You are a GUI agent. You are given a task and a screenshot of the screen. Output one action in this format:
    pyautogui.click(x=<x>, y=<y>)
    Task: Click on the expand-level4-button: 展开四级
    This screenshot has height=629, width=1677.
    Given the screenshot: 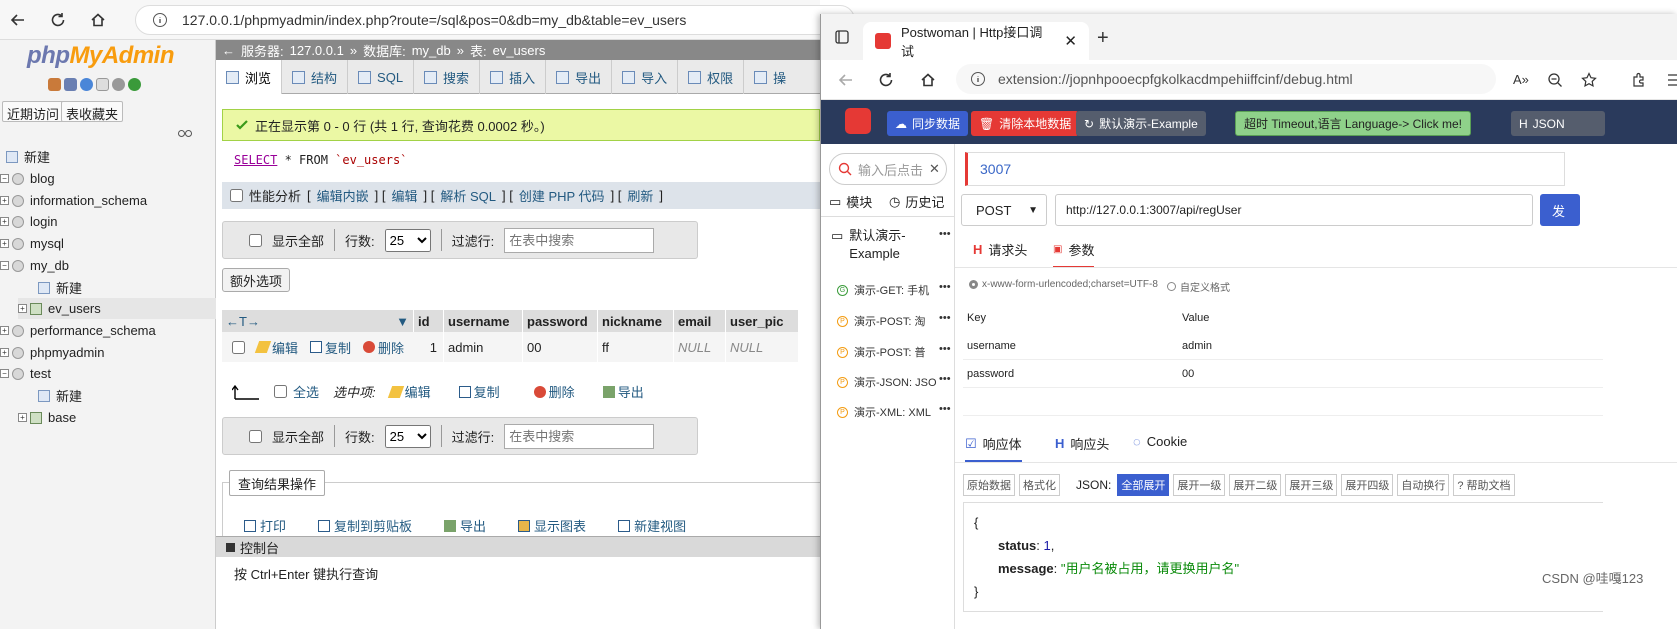 What is the action you would take?
    pyautogui.click(x=1367, y=485)
    